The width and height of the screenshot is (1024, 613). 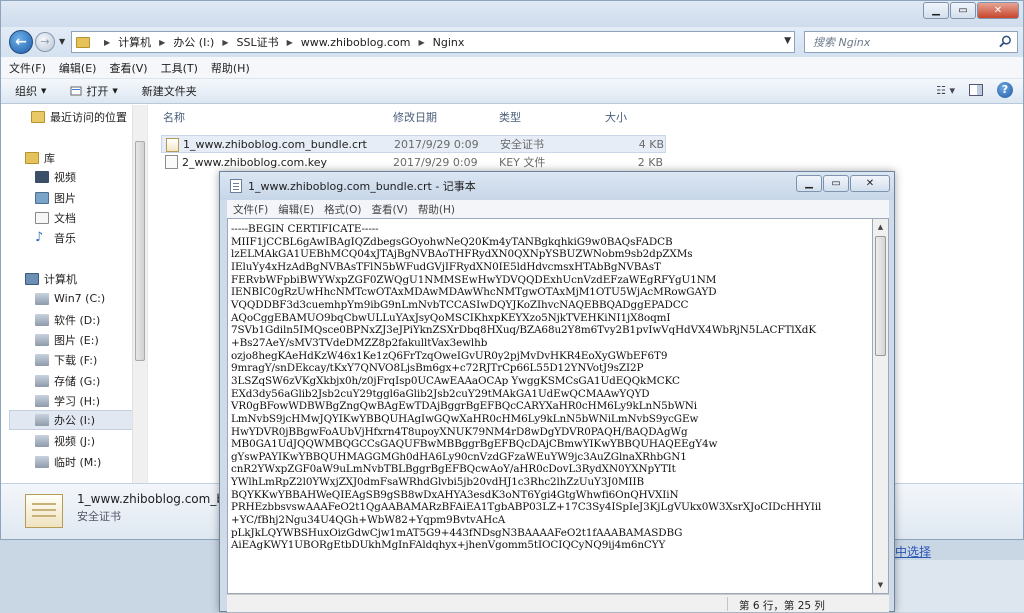 What do you see at coordinates (436, 209) in the screenshot?
I see `notepad-menu-help: 帮助(H)` at bounding box center [436, 209].